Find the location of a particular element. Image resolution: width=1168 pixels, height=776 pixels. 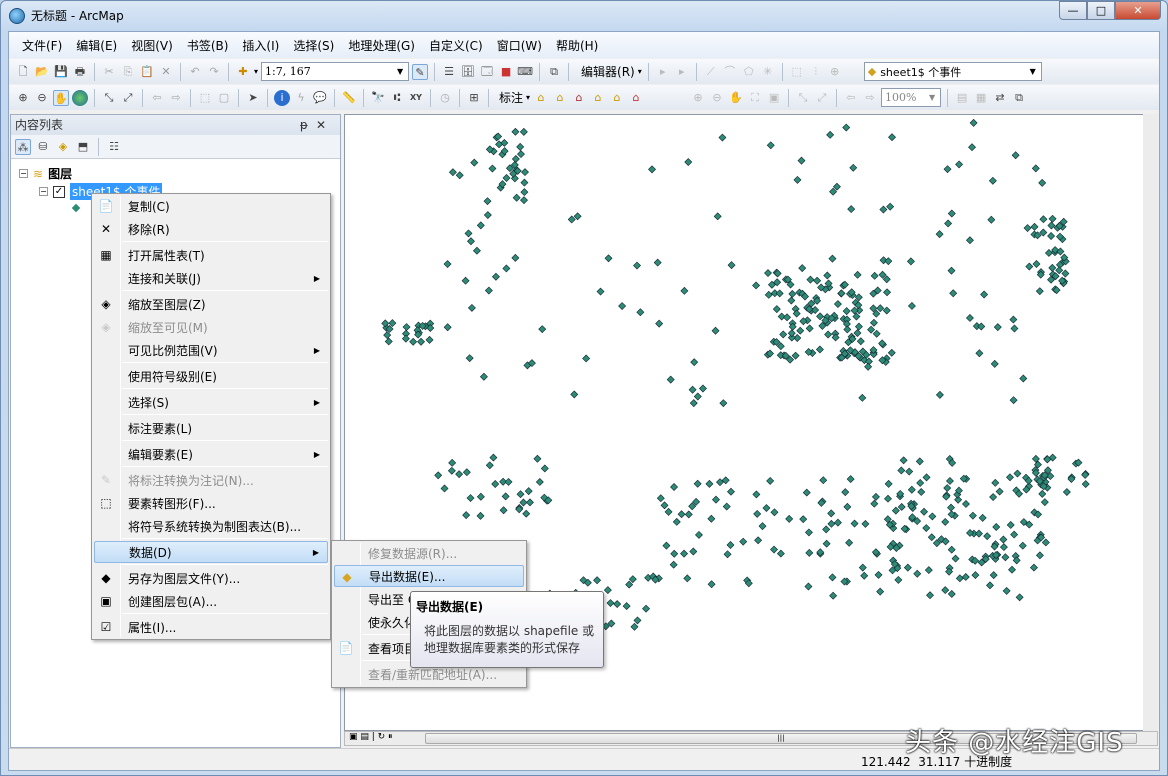

html-popup-icon: 💬 is located at coordinates (320, 98).